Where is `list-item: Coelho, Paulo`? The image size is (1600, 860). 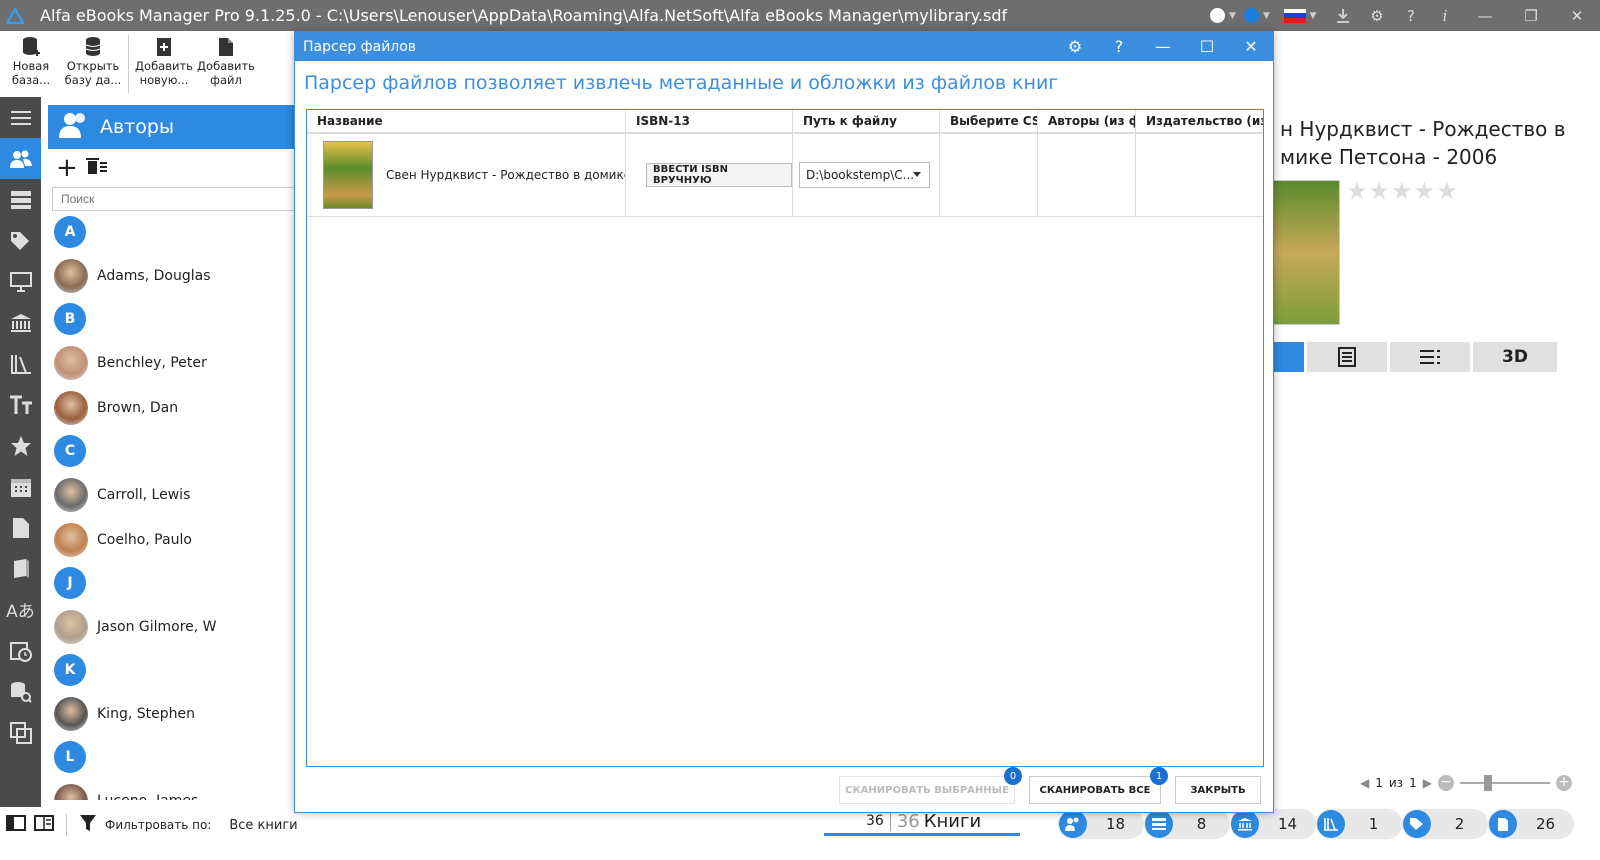
list-item: Coelho, Paulo is located at coordinates (177, 539).